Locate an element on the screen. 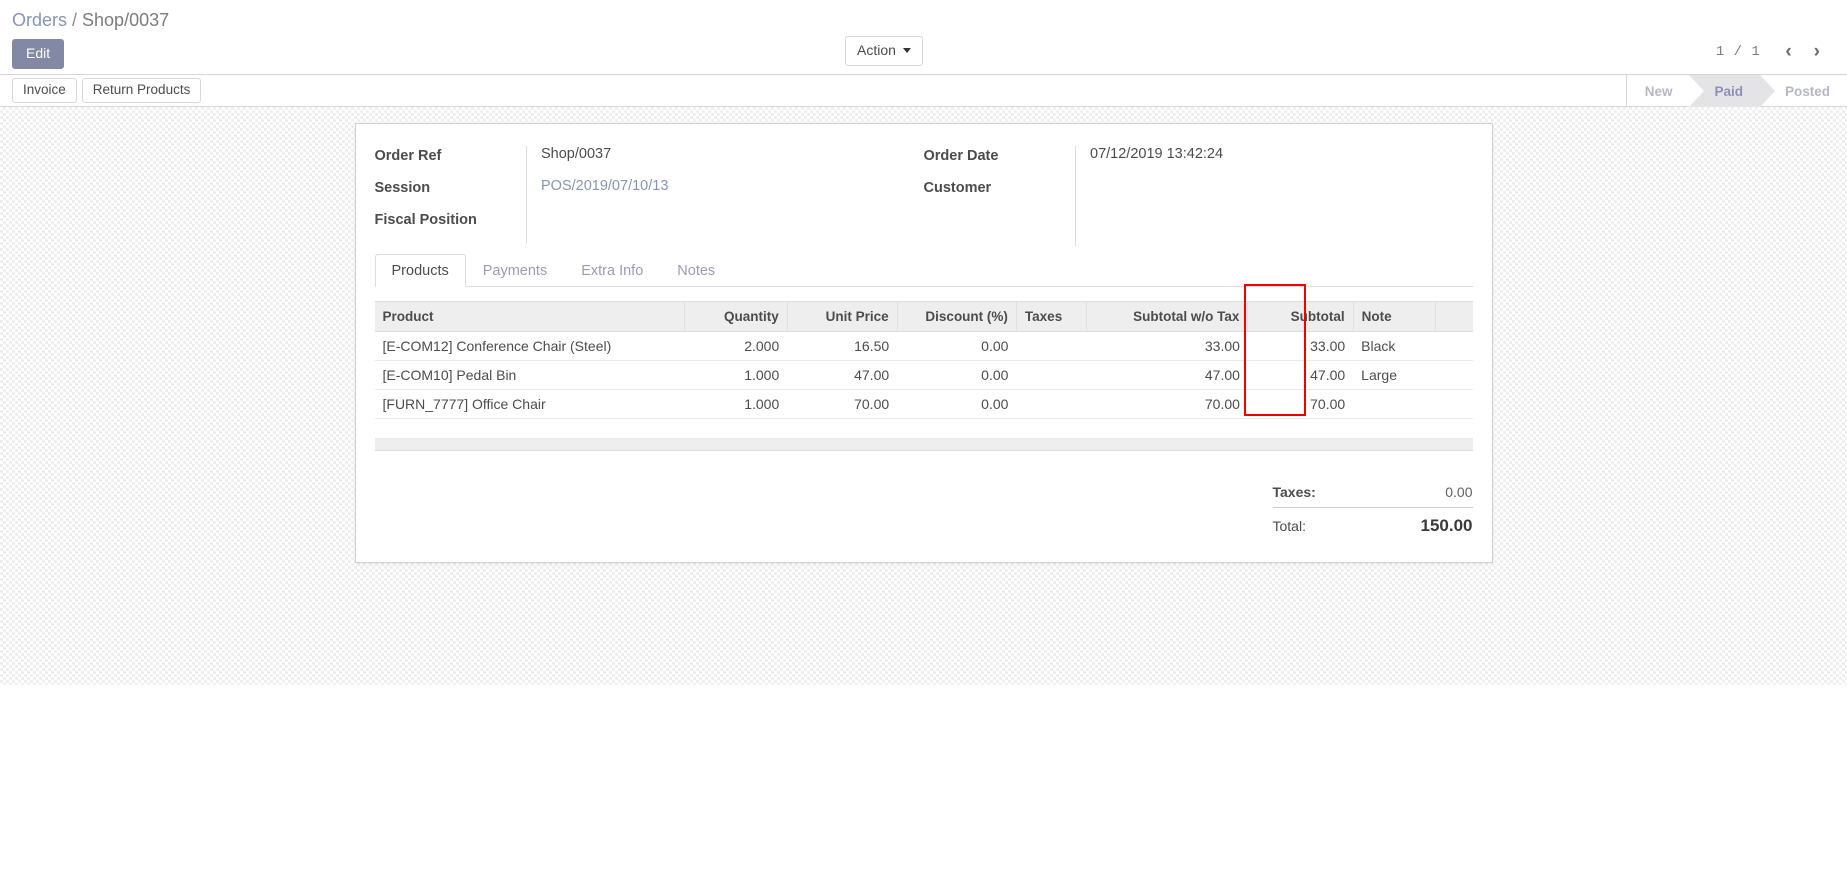 The height and width of the screenshot is (896, 1847). breadcrumb: Orders / Shop/0037 is located at coordinates (923, 17).